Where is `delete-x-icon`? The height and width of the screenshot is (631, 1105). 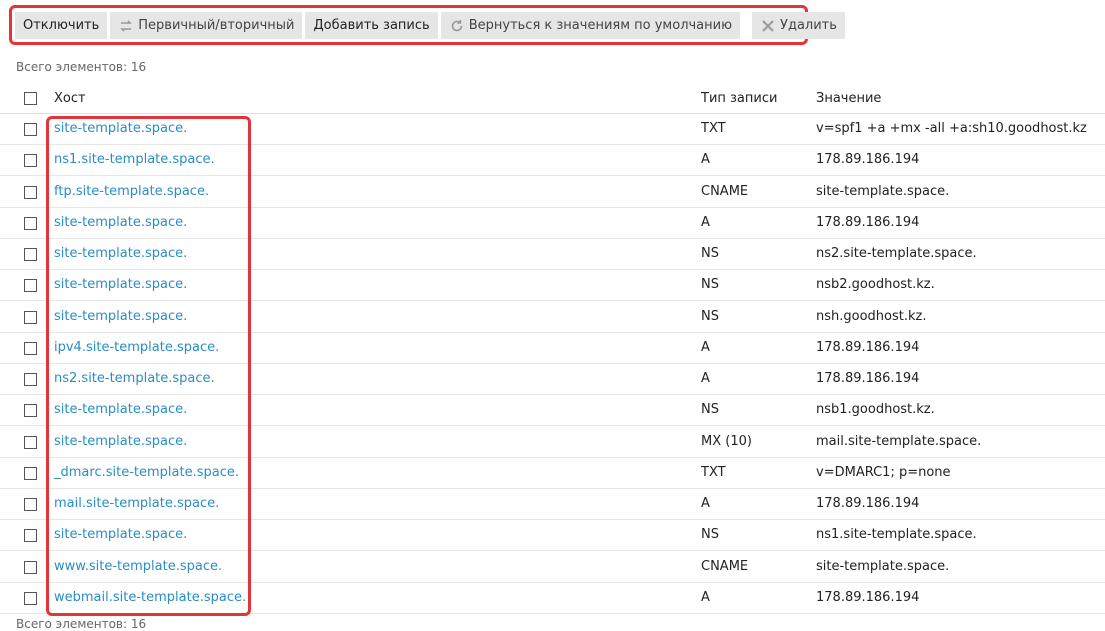 delete-x-icon is located at coordinates (768, 26).